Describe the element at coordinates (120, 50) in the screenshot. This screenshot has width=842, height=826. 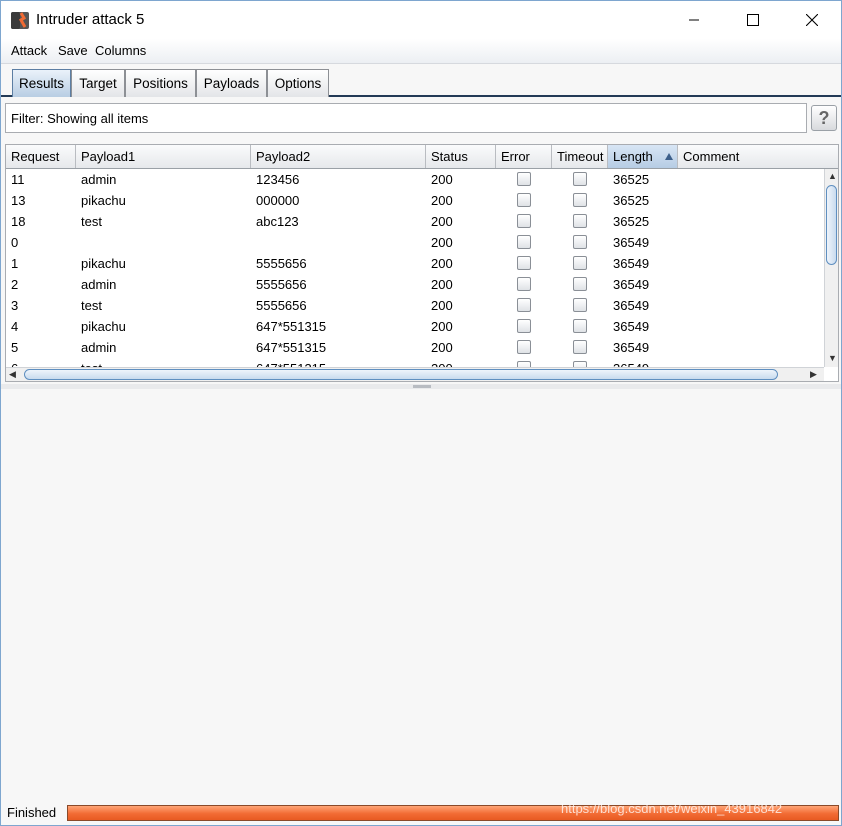
I see `menu-columns: Columns` at that location.